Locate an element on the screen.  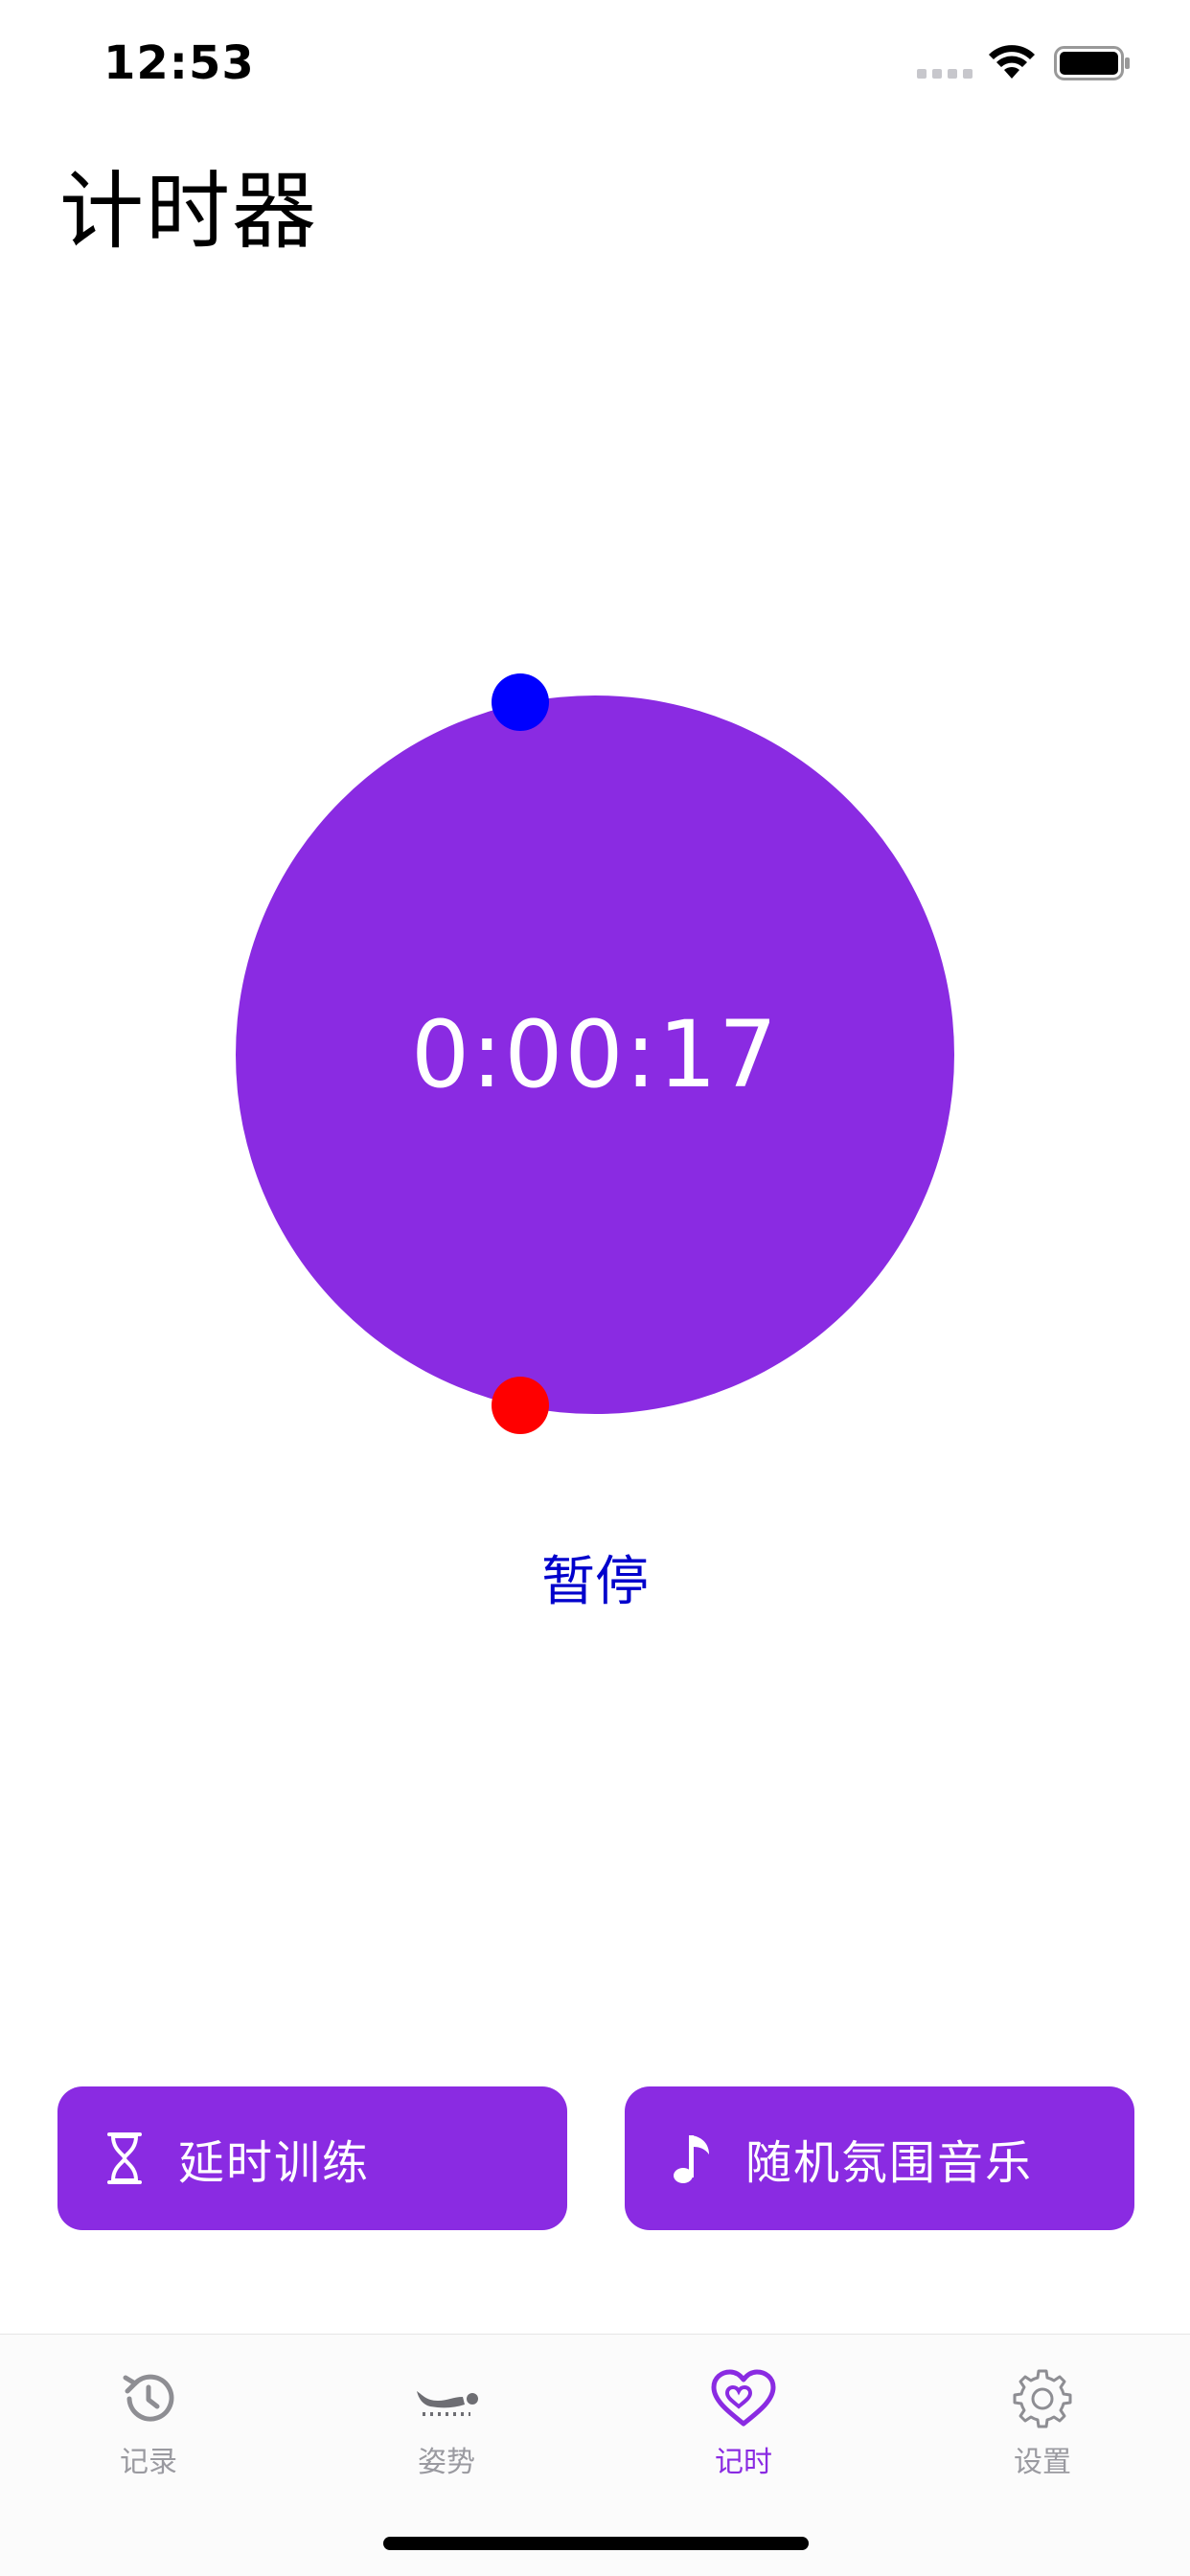
status-time: 12:53 is located at coordinates (179, 63).